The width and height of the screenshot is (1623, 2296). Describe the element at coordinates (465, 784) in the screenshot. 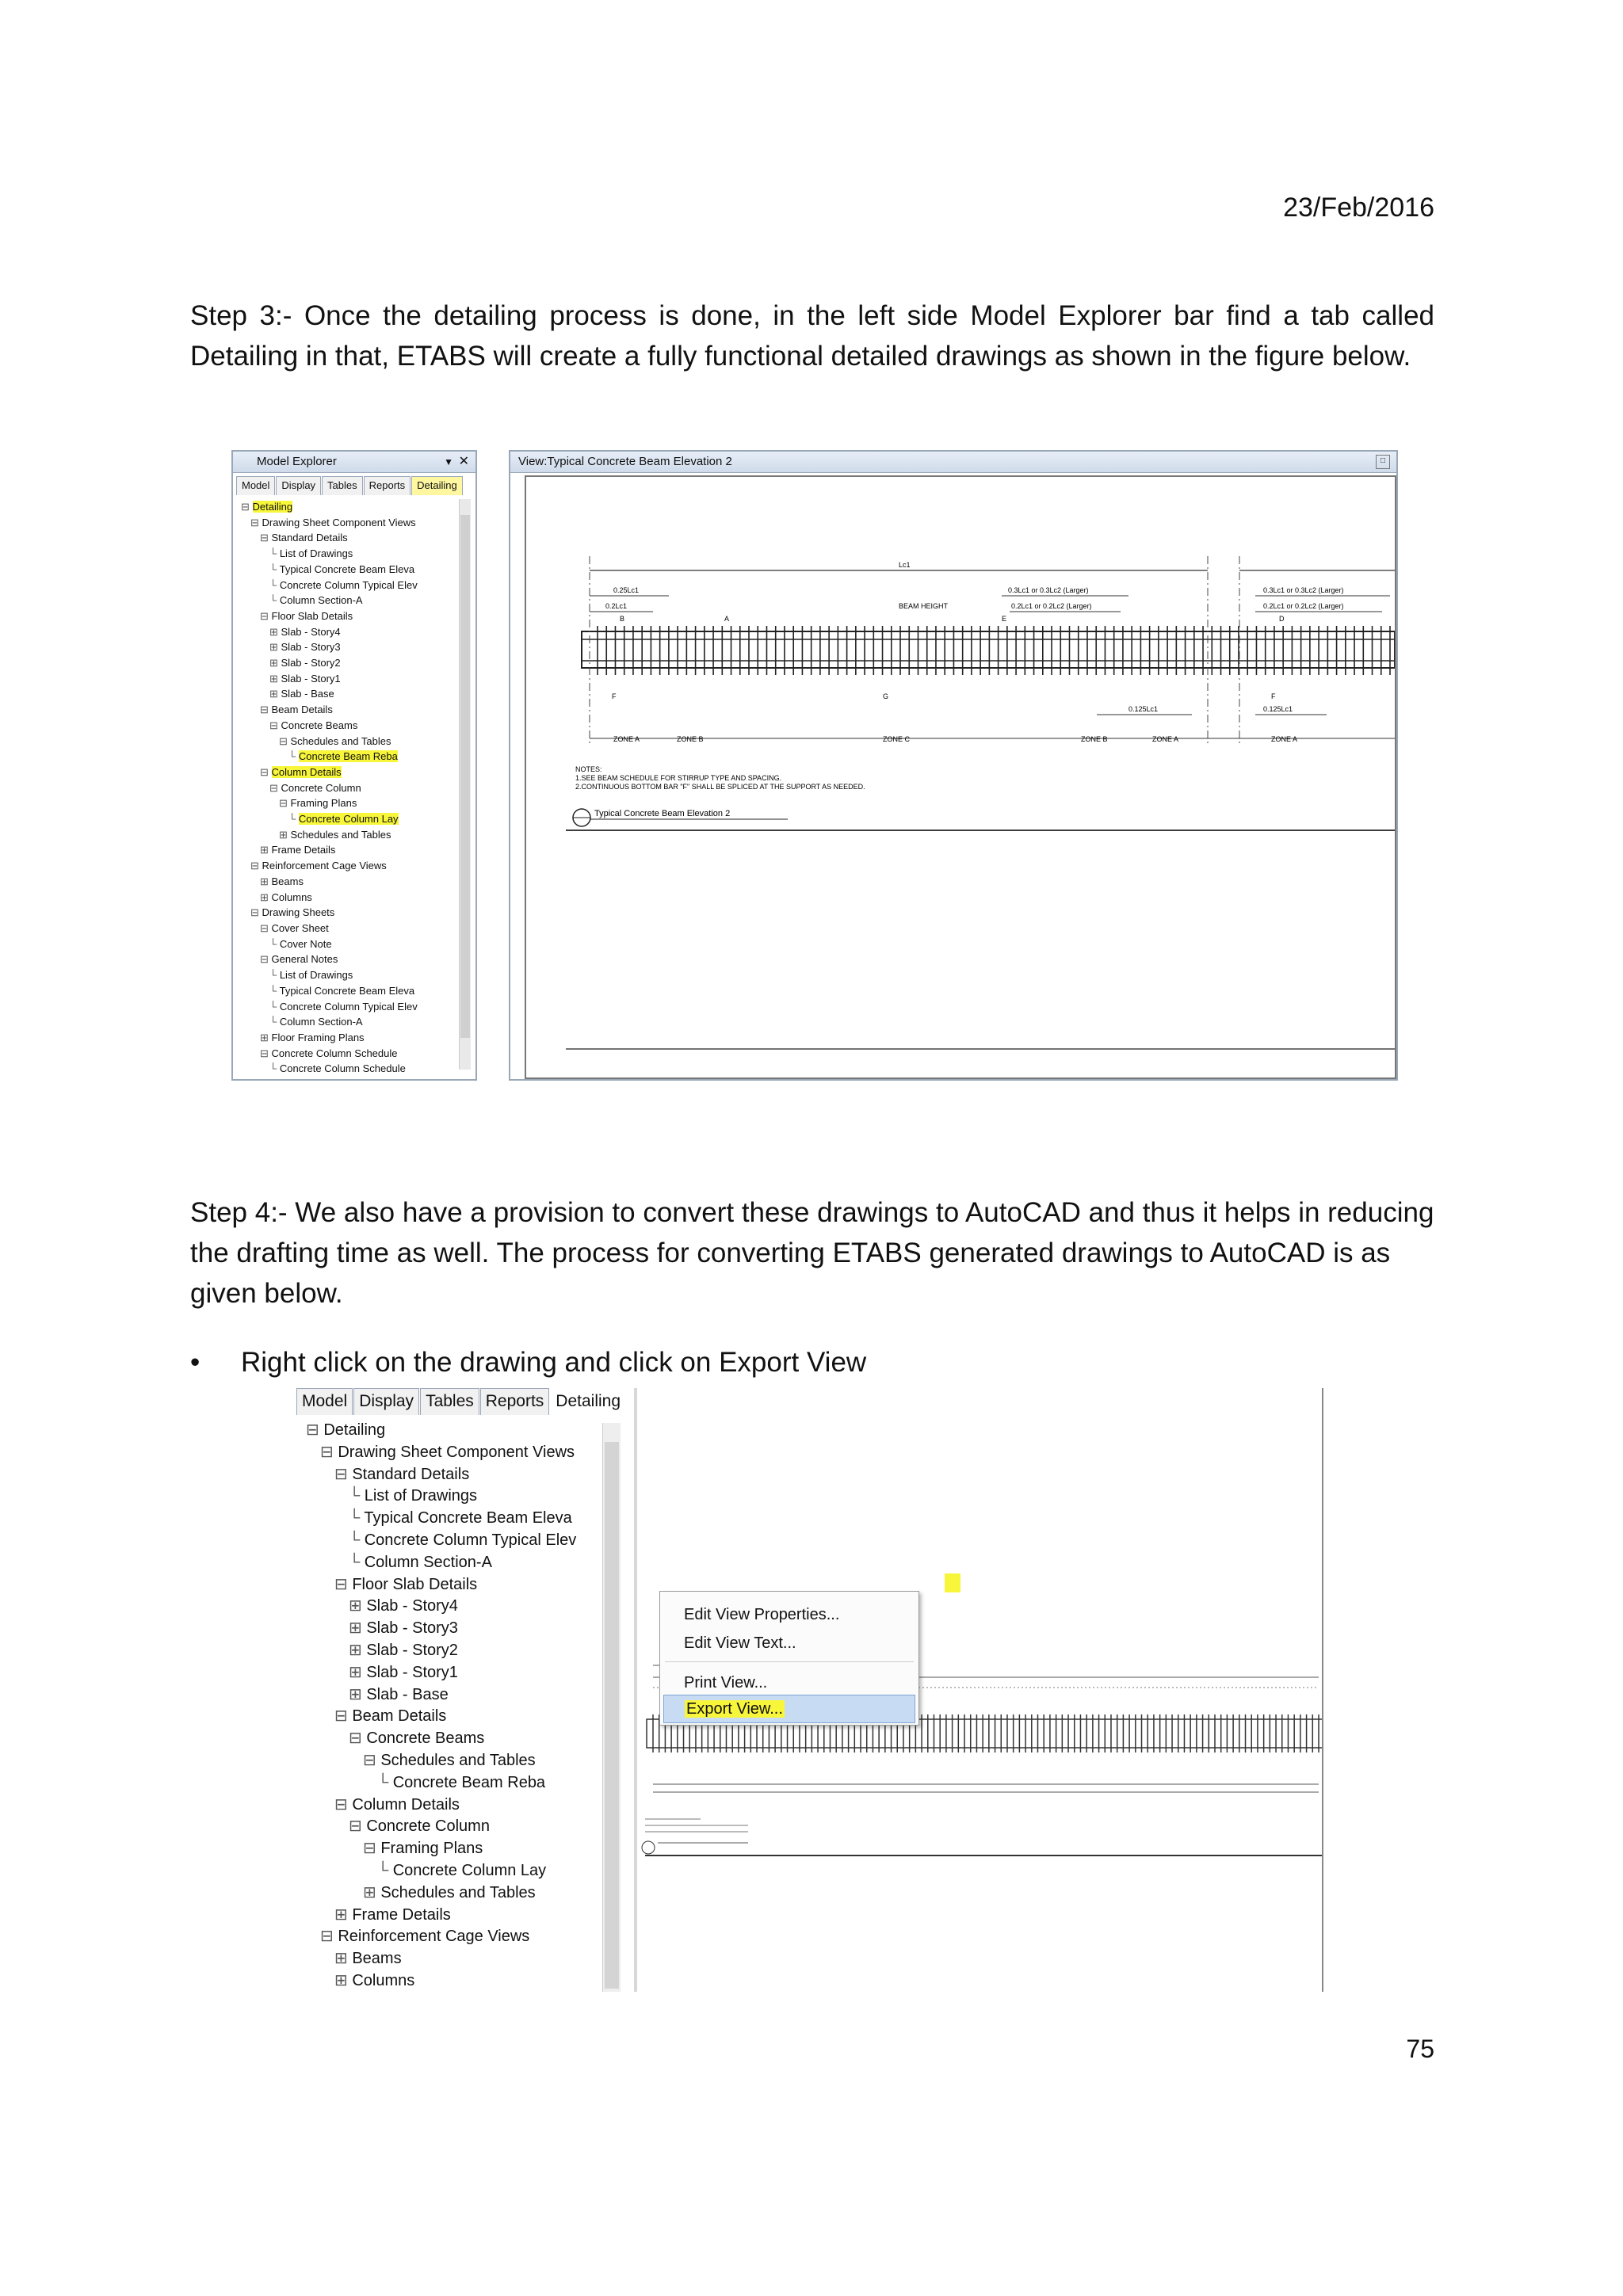

I see `tree-scrollbar` at that location.